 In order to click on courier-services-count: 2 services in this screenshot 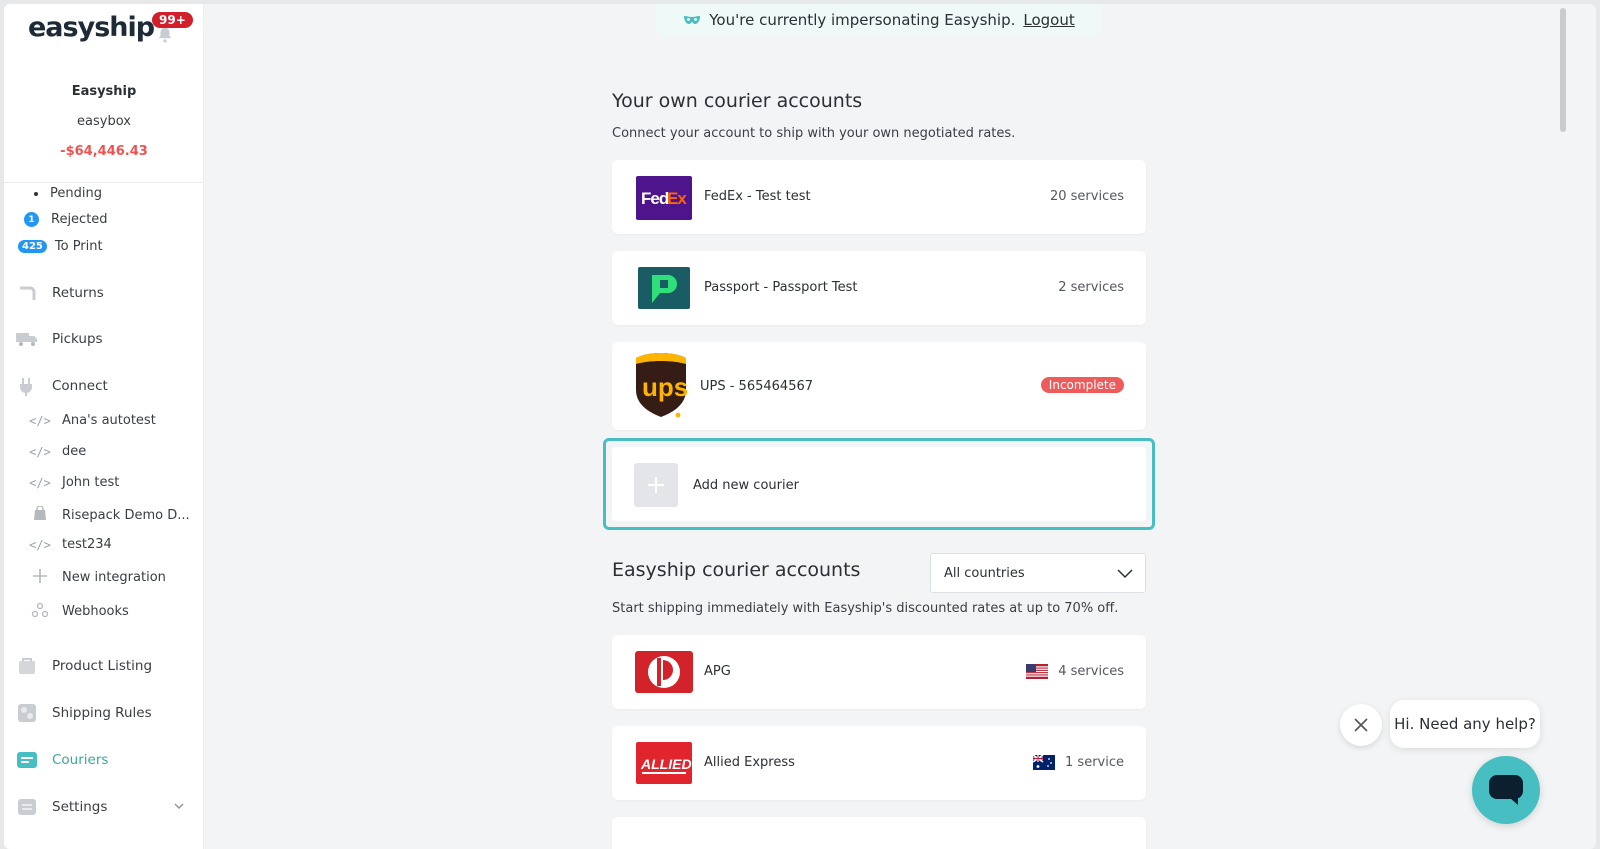, I will do `click(1091, 287)`.